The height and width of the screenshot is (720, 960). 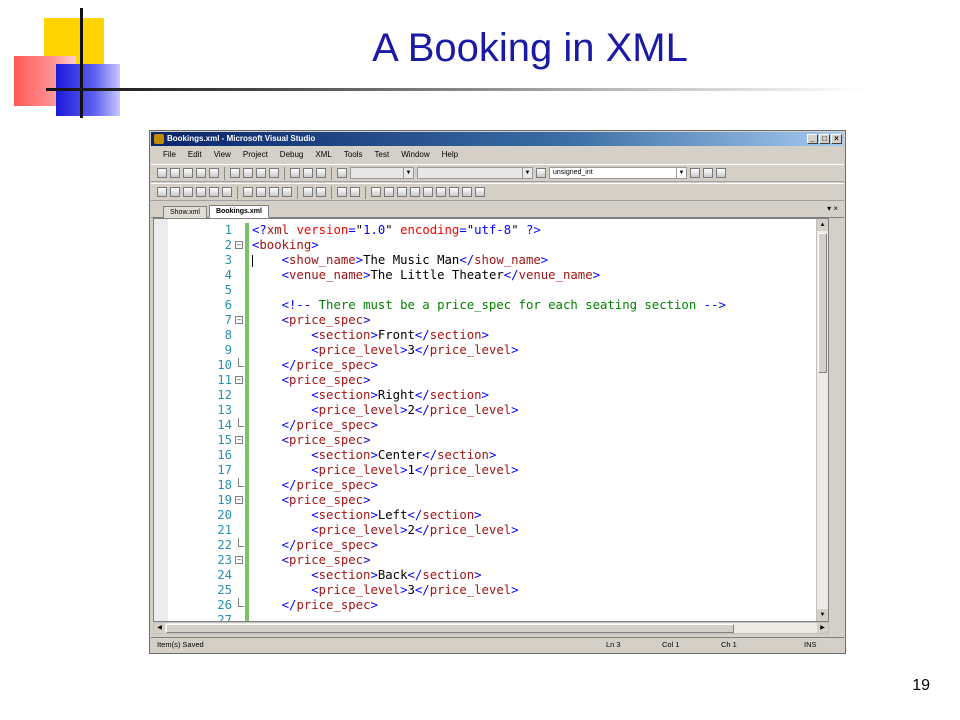 What do you see at coordinates (382, 173) in the screenshot?
I see `solution-configuration-dropdown: ▼` at bounding box center [382, 173].